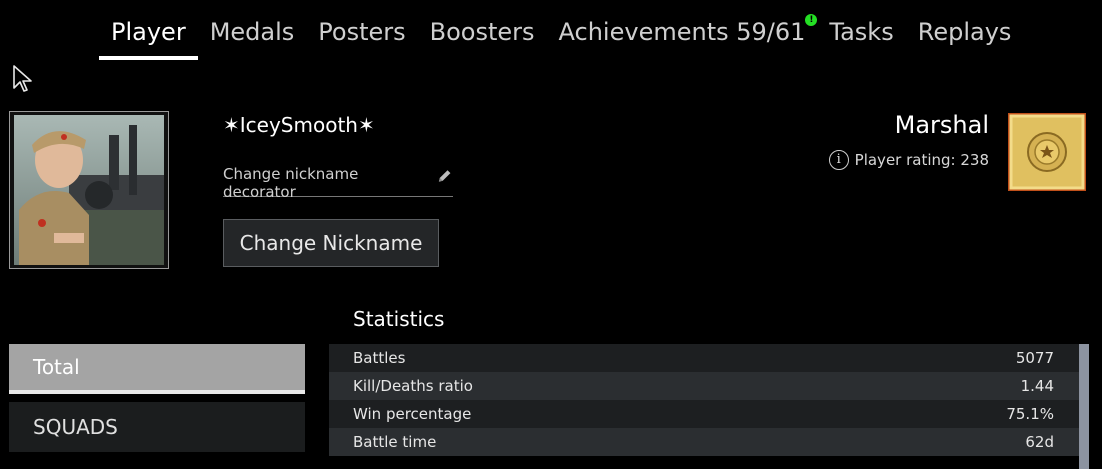 This screenshot has width=1102, height=469. What do you see at coordinates (1084, 406) in the screenshot?
I see `statistics-scrollbar` at bounding box center [1084, 406].